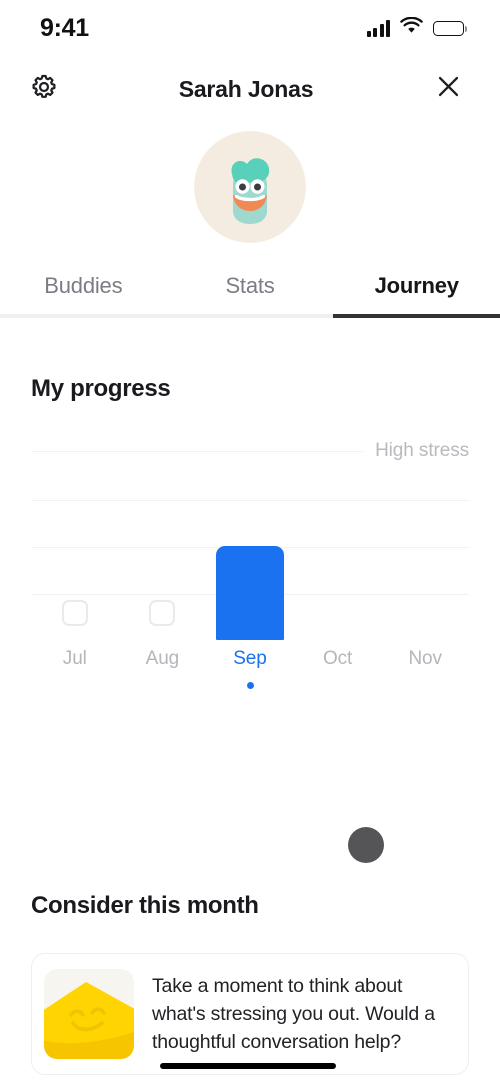 The image size is (500, 1080). Describe the element at coordinates (338, 659) in the screenshot. I see `chart-label-oct: Oct` at that location.